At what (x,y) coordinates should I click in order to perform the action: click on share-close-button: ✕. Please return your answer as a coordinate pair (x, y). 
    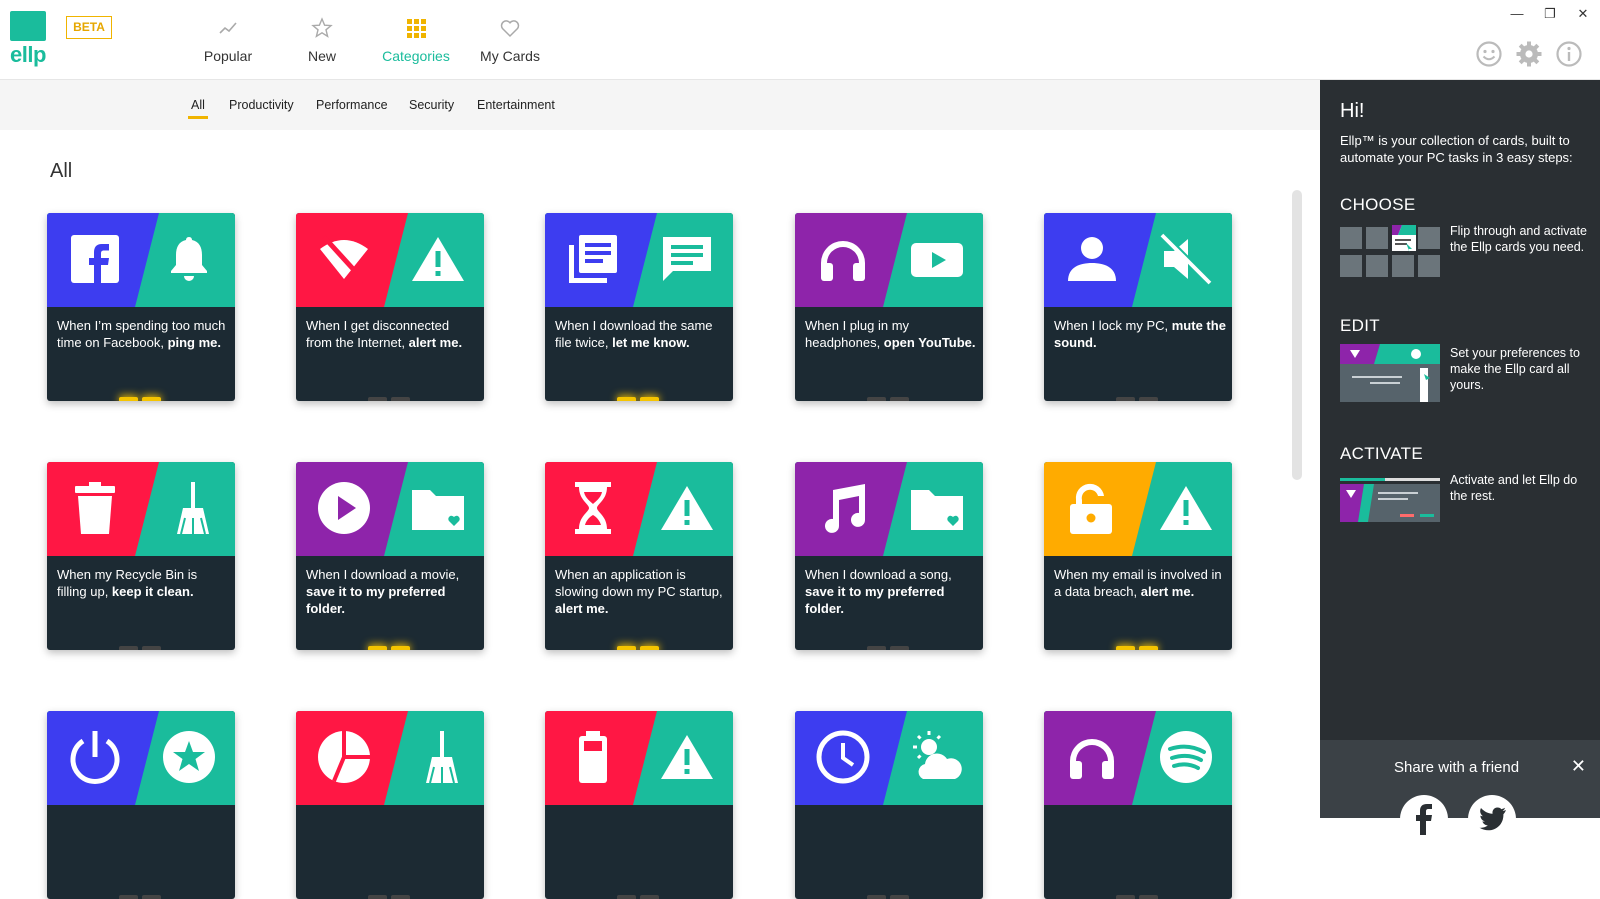
    Looking at the image, I should click on (1578, 766).